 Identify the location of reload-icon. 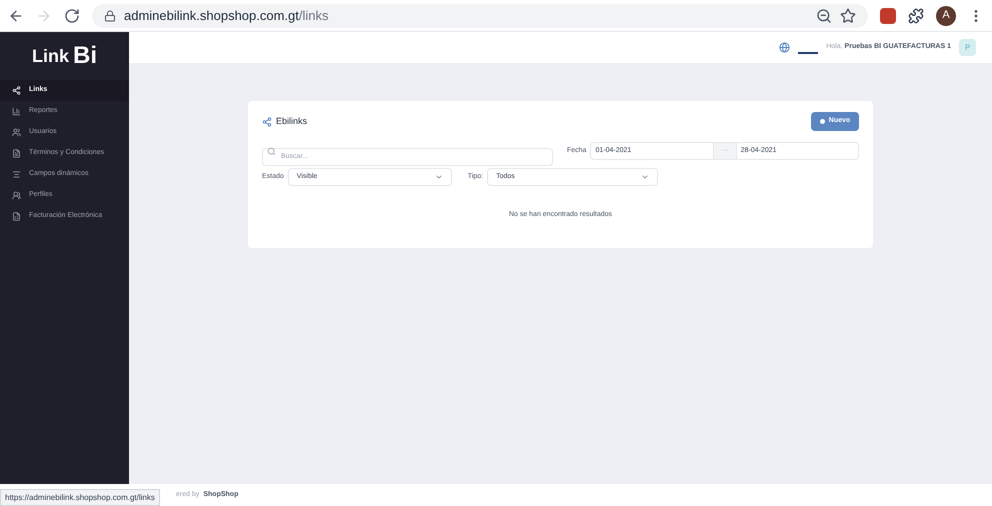
(72, 16).